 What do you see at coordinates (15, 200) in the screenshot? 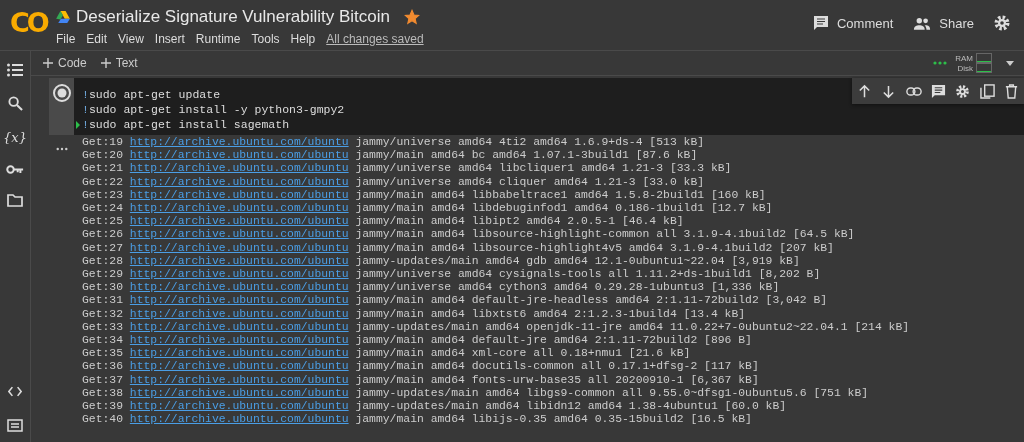
I see `folder-icon` at bounding box center [15, 200].